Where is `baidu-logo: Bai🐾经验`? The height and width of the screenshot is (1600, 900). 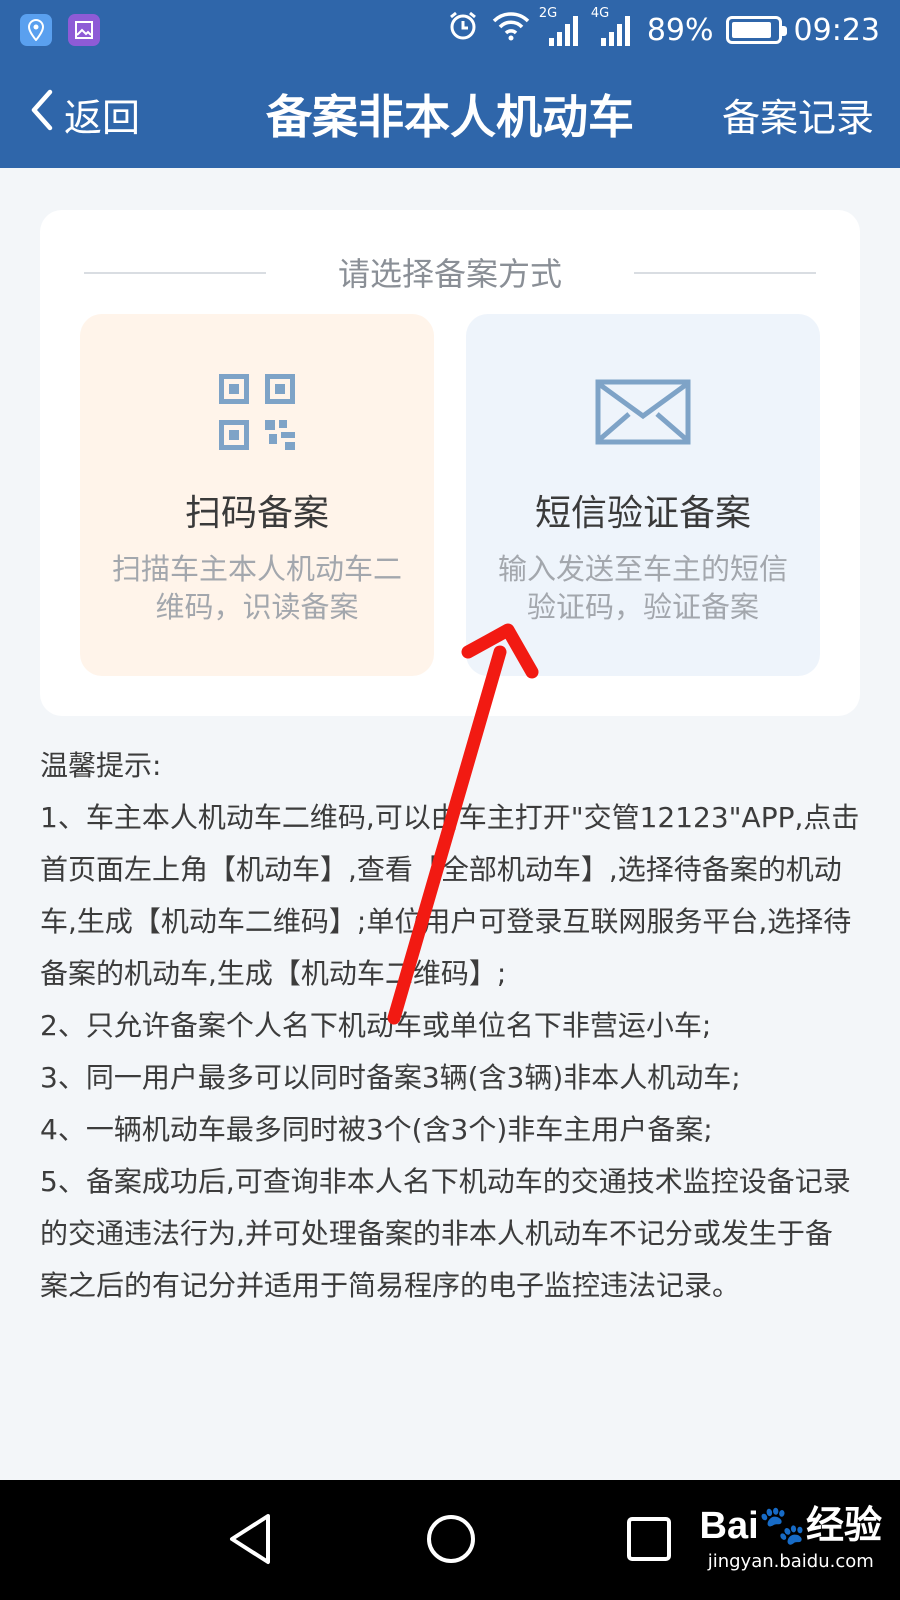
baidu-logo: Bai🐾经验 is located at coordinates (791, 1521).